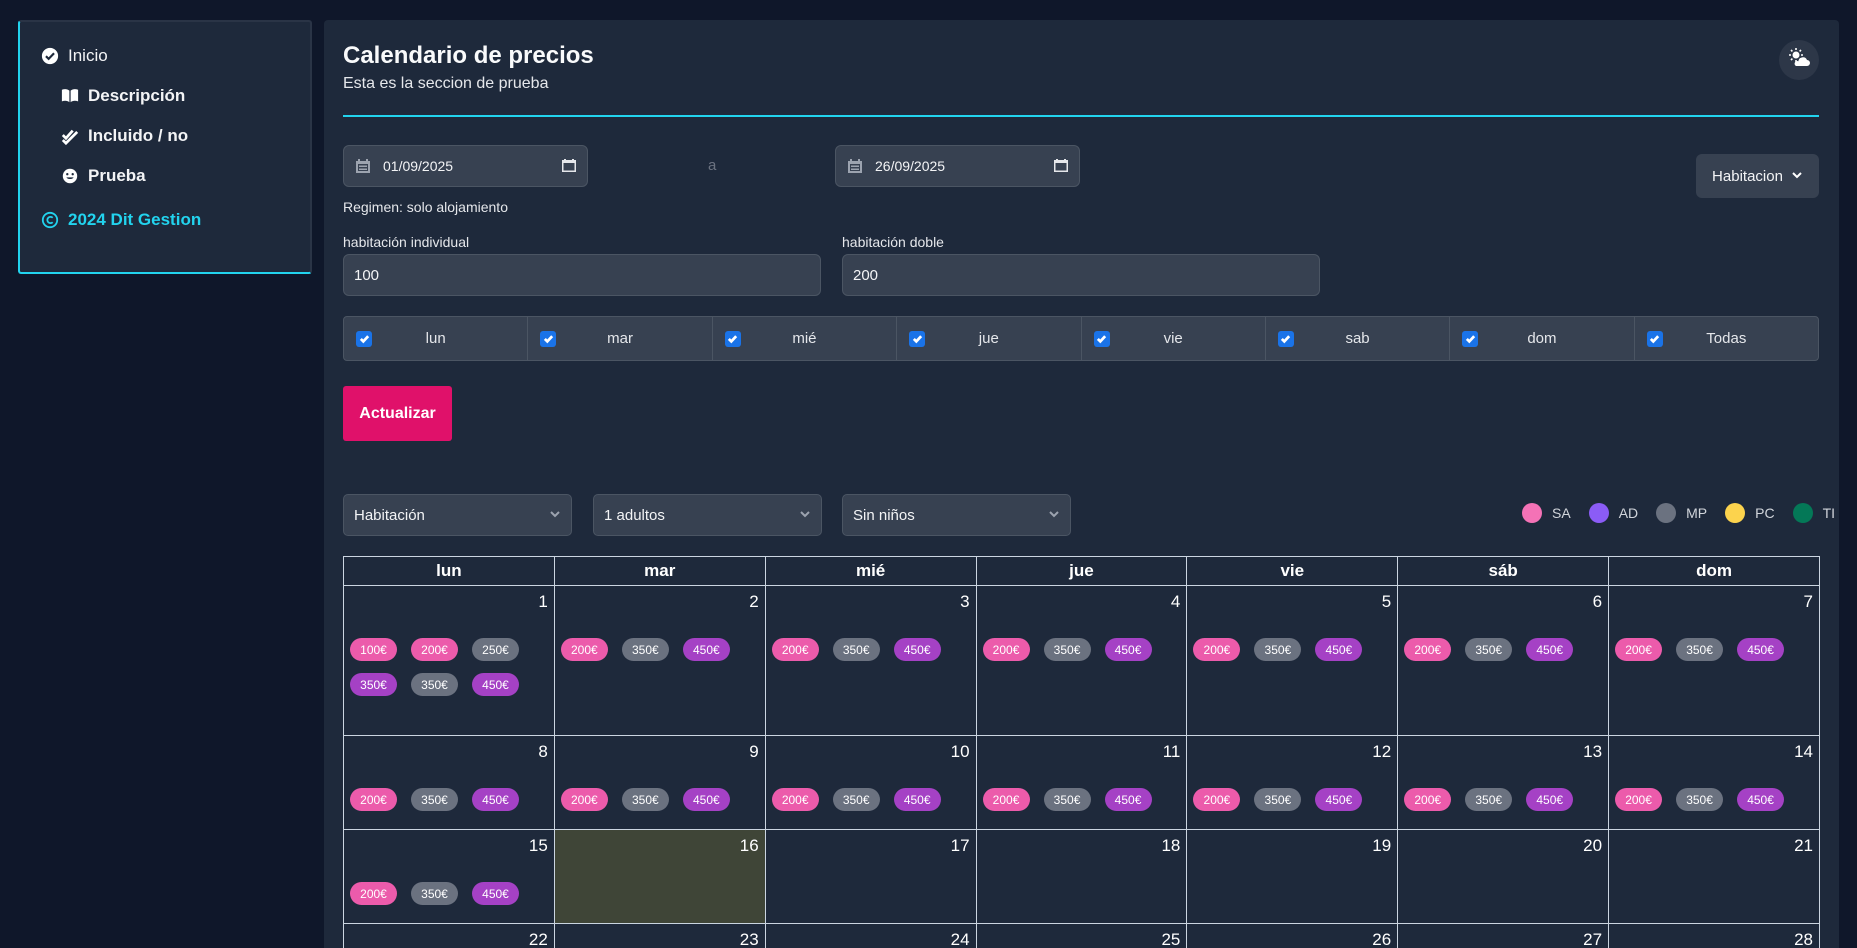 Image resolution: width=1857 pixels, height=948 pixels. I want to click on calendar-day-cell: 8 200€ 350€ 450€, so click(449, 782).